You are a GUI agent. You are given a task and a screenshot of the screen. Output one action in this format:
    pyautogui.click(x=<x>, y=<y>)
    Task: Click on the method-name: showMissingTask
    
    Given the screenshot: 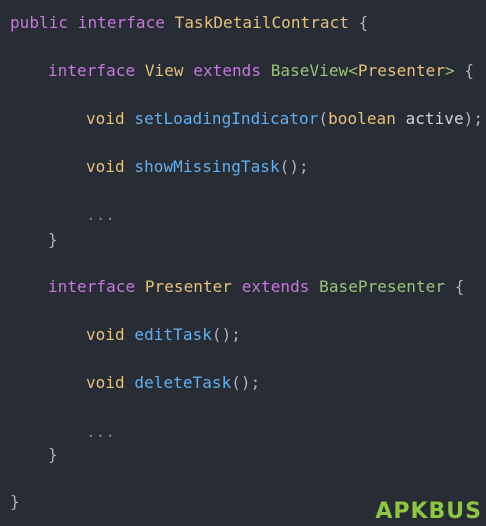 What is the action you would take?
    pyautogui.click(x=207, y=166)
    